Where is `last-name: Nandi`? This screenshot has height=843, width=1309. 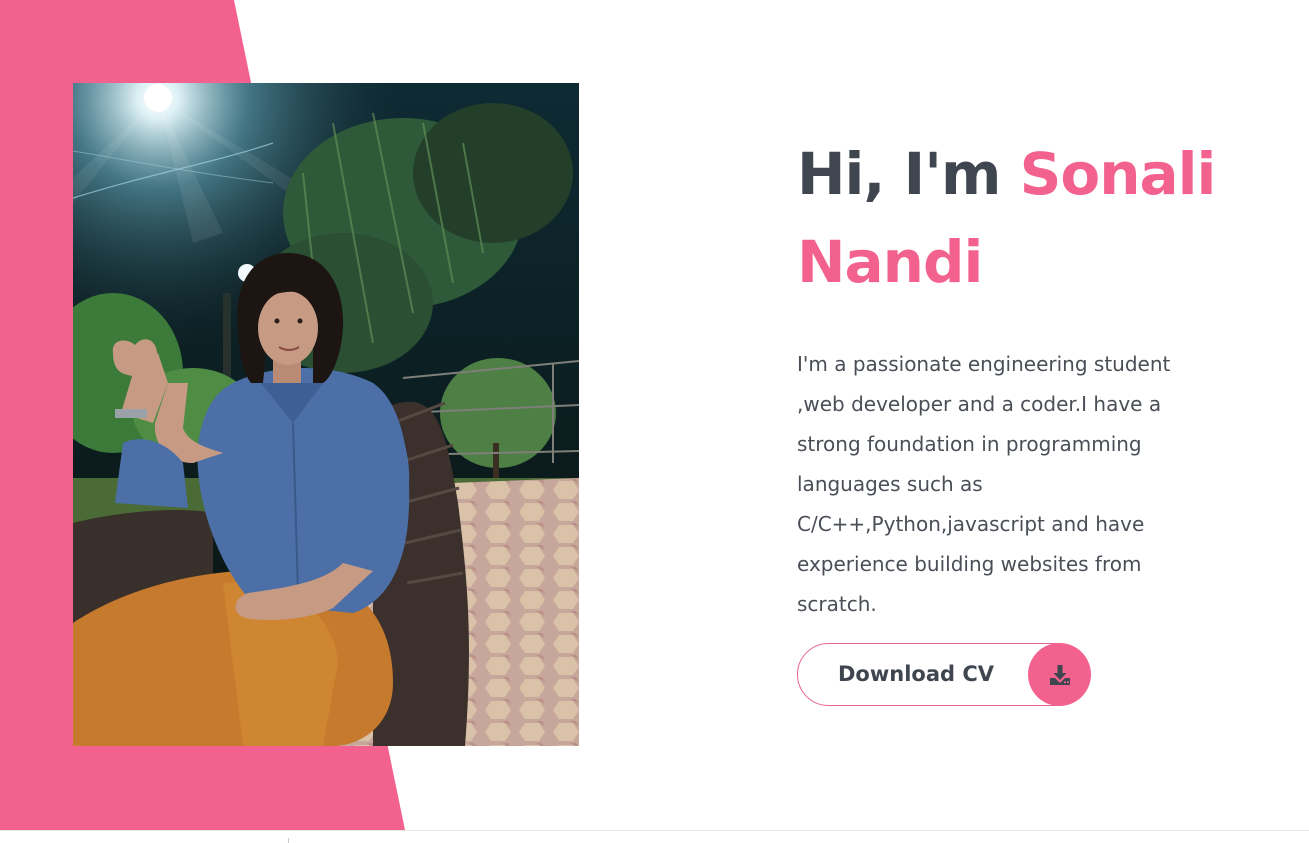
last-name: Nandi is located at coordinates (890, 262).